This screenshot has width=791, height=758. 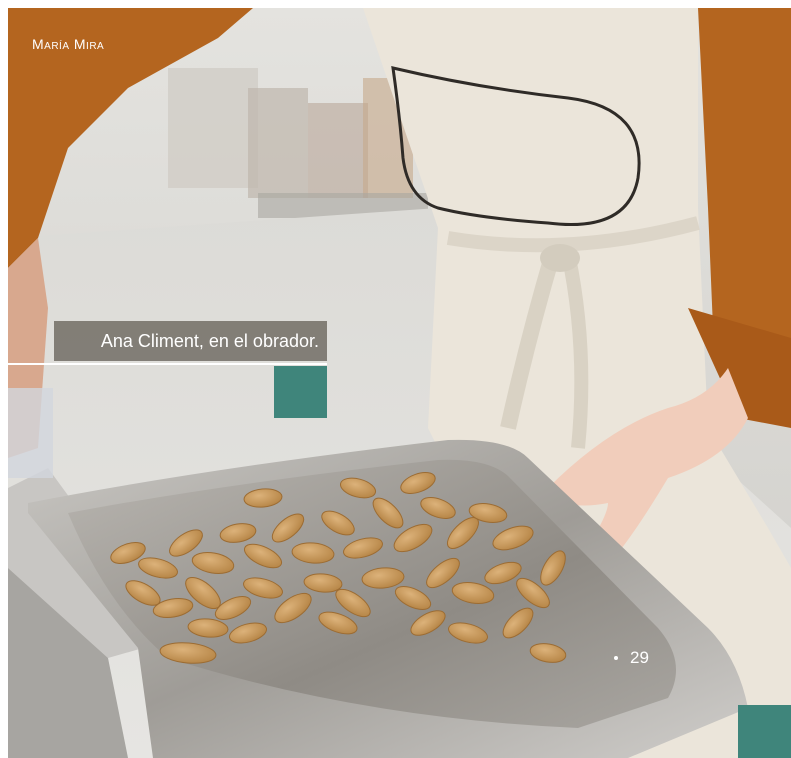 I want to click on accent-square, so click(x=300, y=392).